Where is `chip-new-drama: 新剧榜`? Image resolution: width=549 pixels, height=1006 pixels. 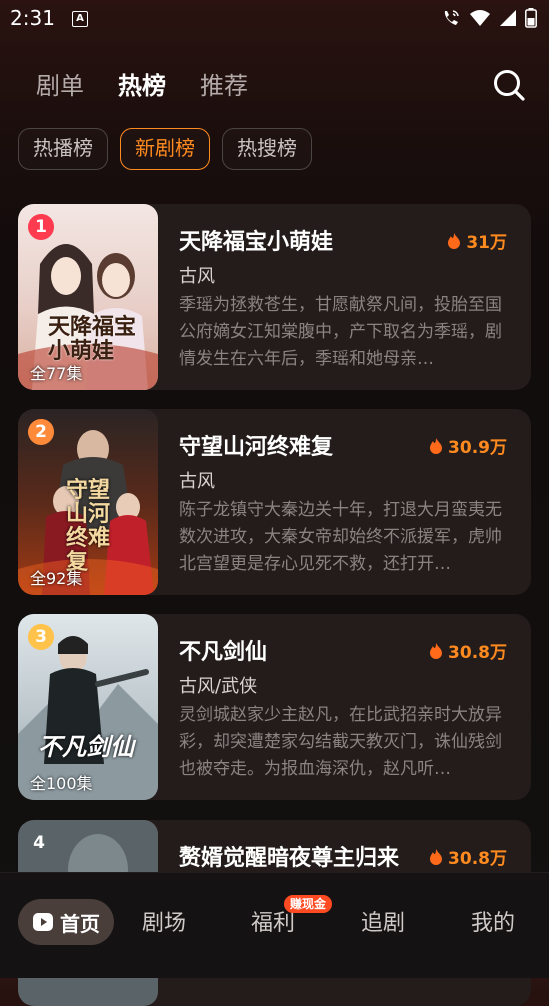 chip-new-drama: 新剧榜 is located at coordinates (165, 149).